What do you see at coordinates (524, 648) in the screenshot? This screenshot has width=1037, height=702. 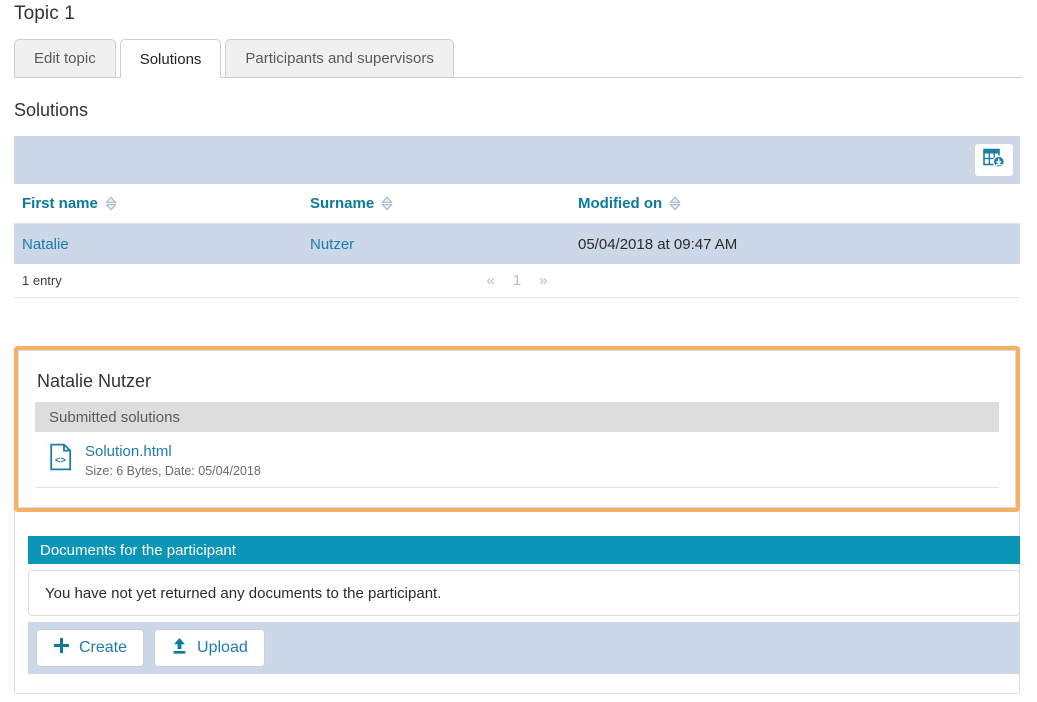 I see `documents-action-bar: Create Upload` at bounding box center [524, 648].